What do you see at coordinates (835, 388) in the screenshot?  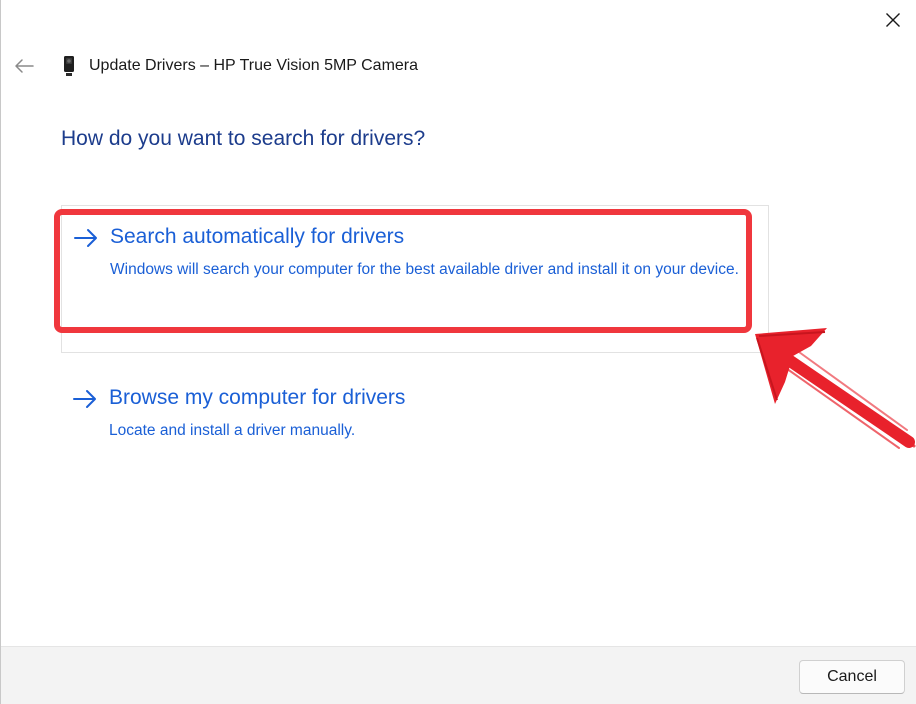 I see `annotation-arrow-icon` at bounding box center [835, 388].